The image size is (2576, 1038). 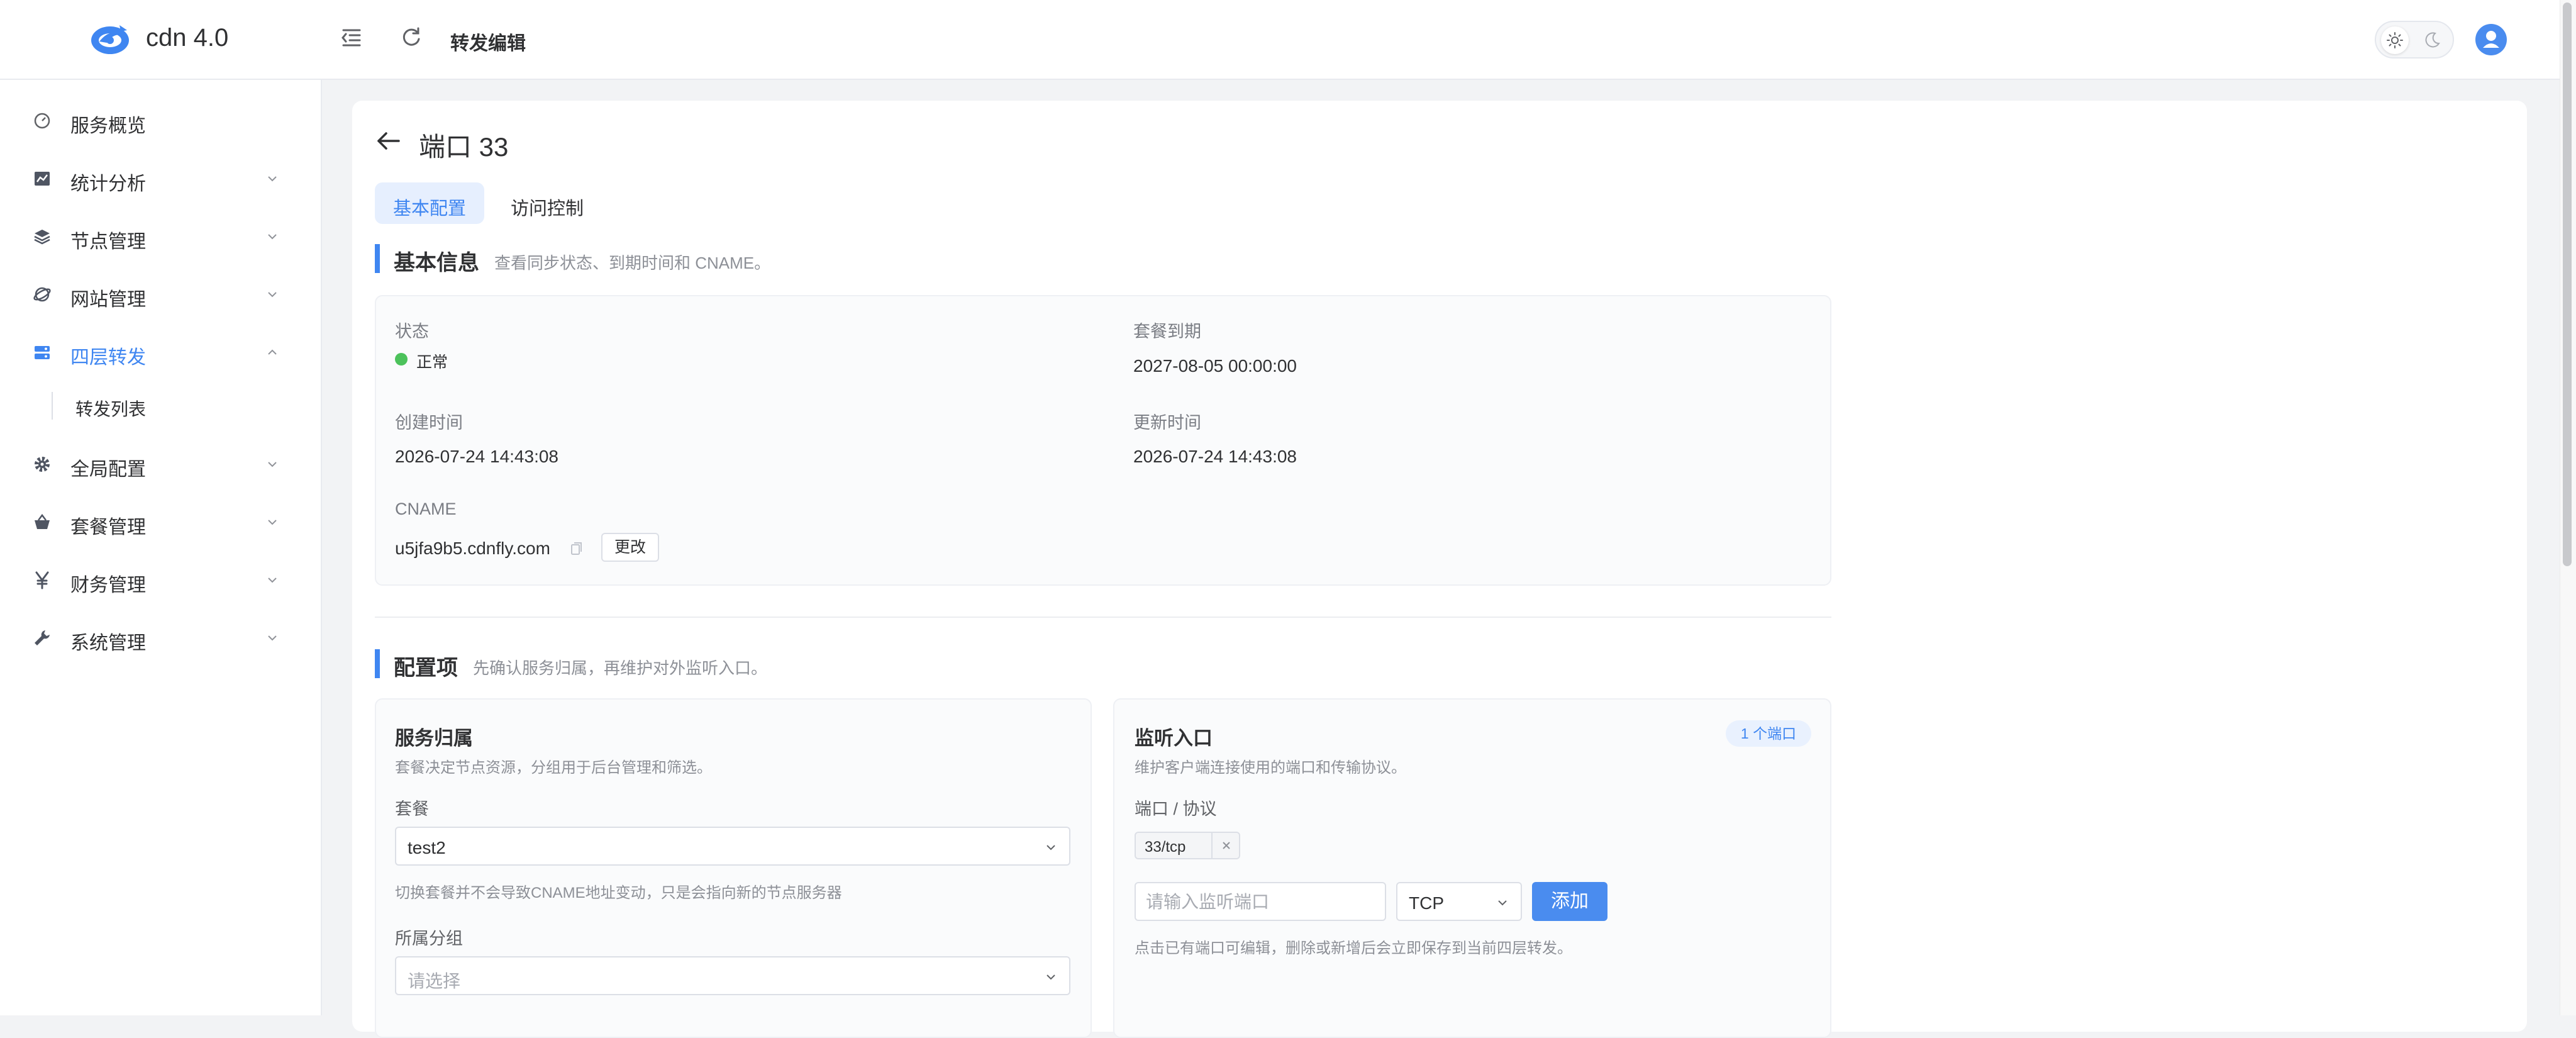 What do you see at coordinates (108, 527) in the screenshot?
I see `sidebar-item-label: 套餐管理` at bounding box center [108, 527].